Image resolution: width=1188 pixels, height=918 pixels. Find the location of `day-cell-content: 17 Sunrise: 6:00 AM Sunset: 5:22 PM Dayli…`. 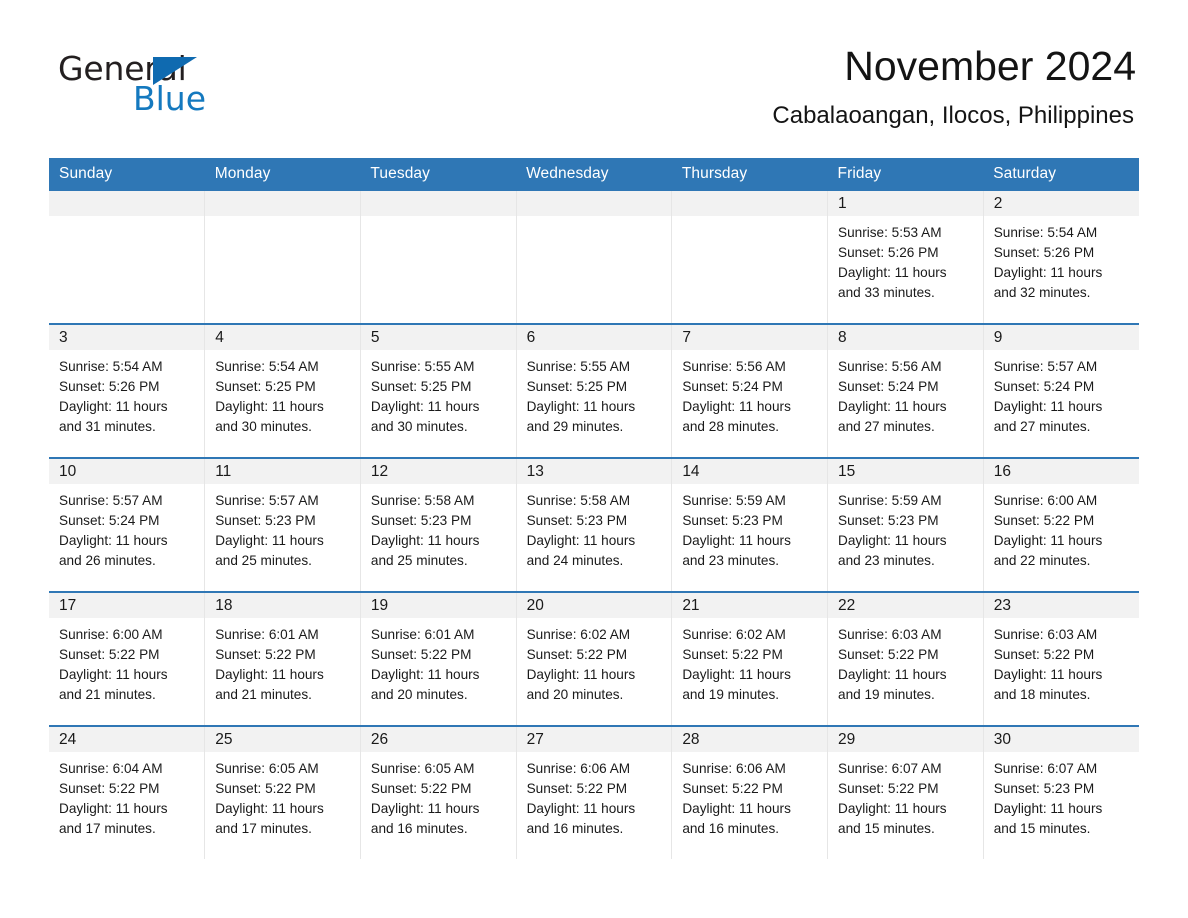

day-cell-content: 17 Sunrise: 6:00 AM Sunset: 5:22 PM Dayli… is located at coordinates (127, 659).